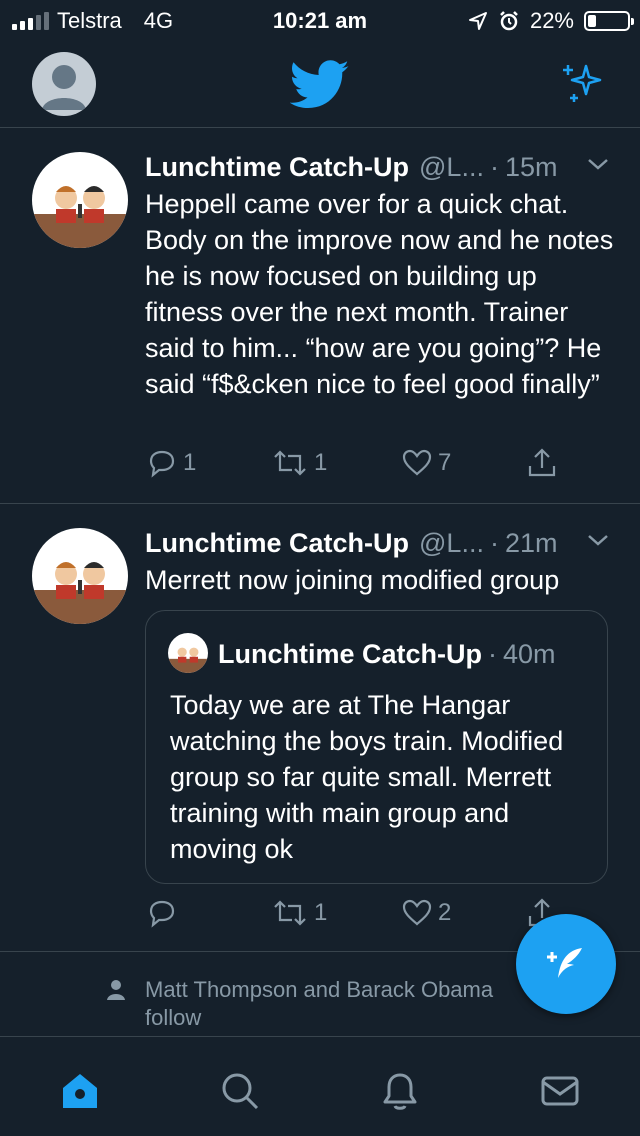  Describe the element at coordinates (592, 21) in the screenshot. I see `battery-fill` at that location.